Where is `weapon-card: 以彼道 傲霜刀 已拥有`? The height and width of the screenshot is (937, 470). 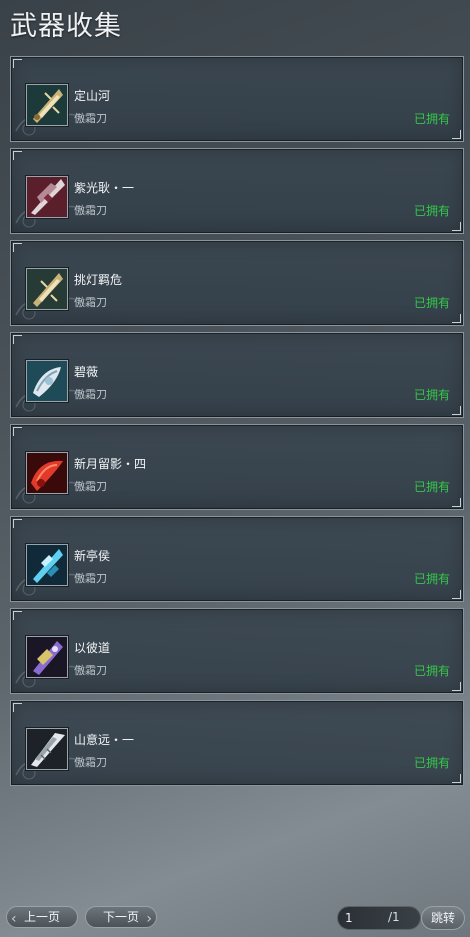 weapon-card: 以彼道 傲霜刀 已拥有 is located at coordinates (237, 651).